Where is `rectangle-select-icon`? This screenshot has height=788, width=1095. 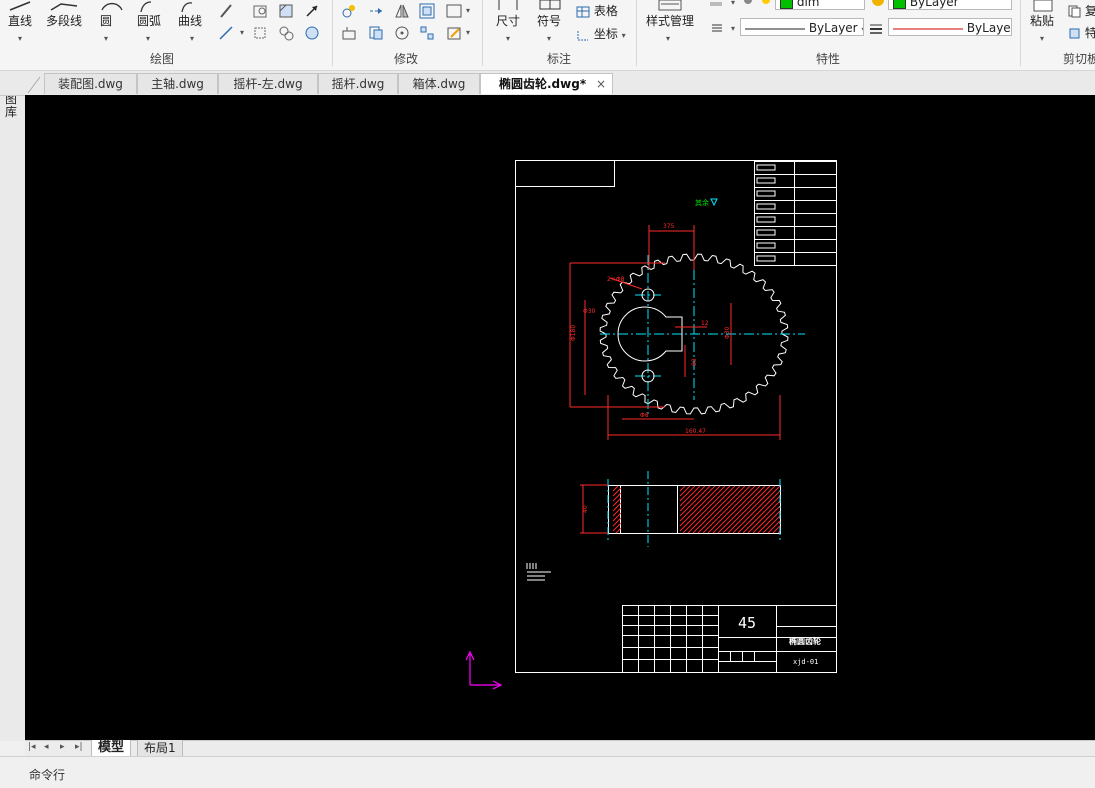
rectangle-select-icon is located at coordinates (454, 11).